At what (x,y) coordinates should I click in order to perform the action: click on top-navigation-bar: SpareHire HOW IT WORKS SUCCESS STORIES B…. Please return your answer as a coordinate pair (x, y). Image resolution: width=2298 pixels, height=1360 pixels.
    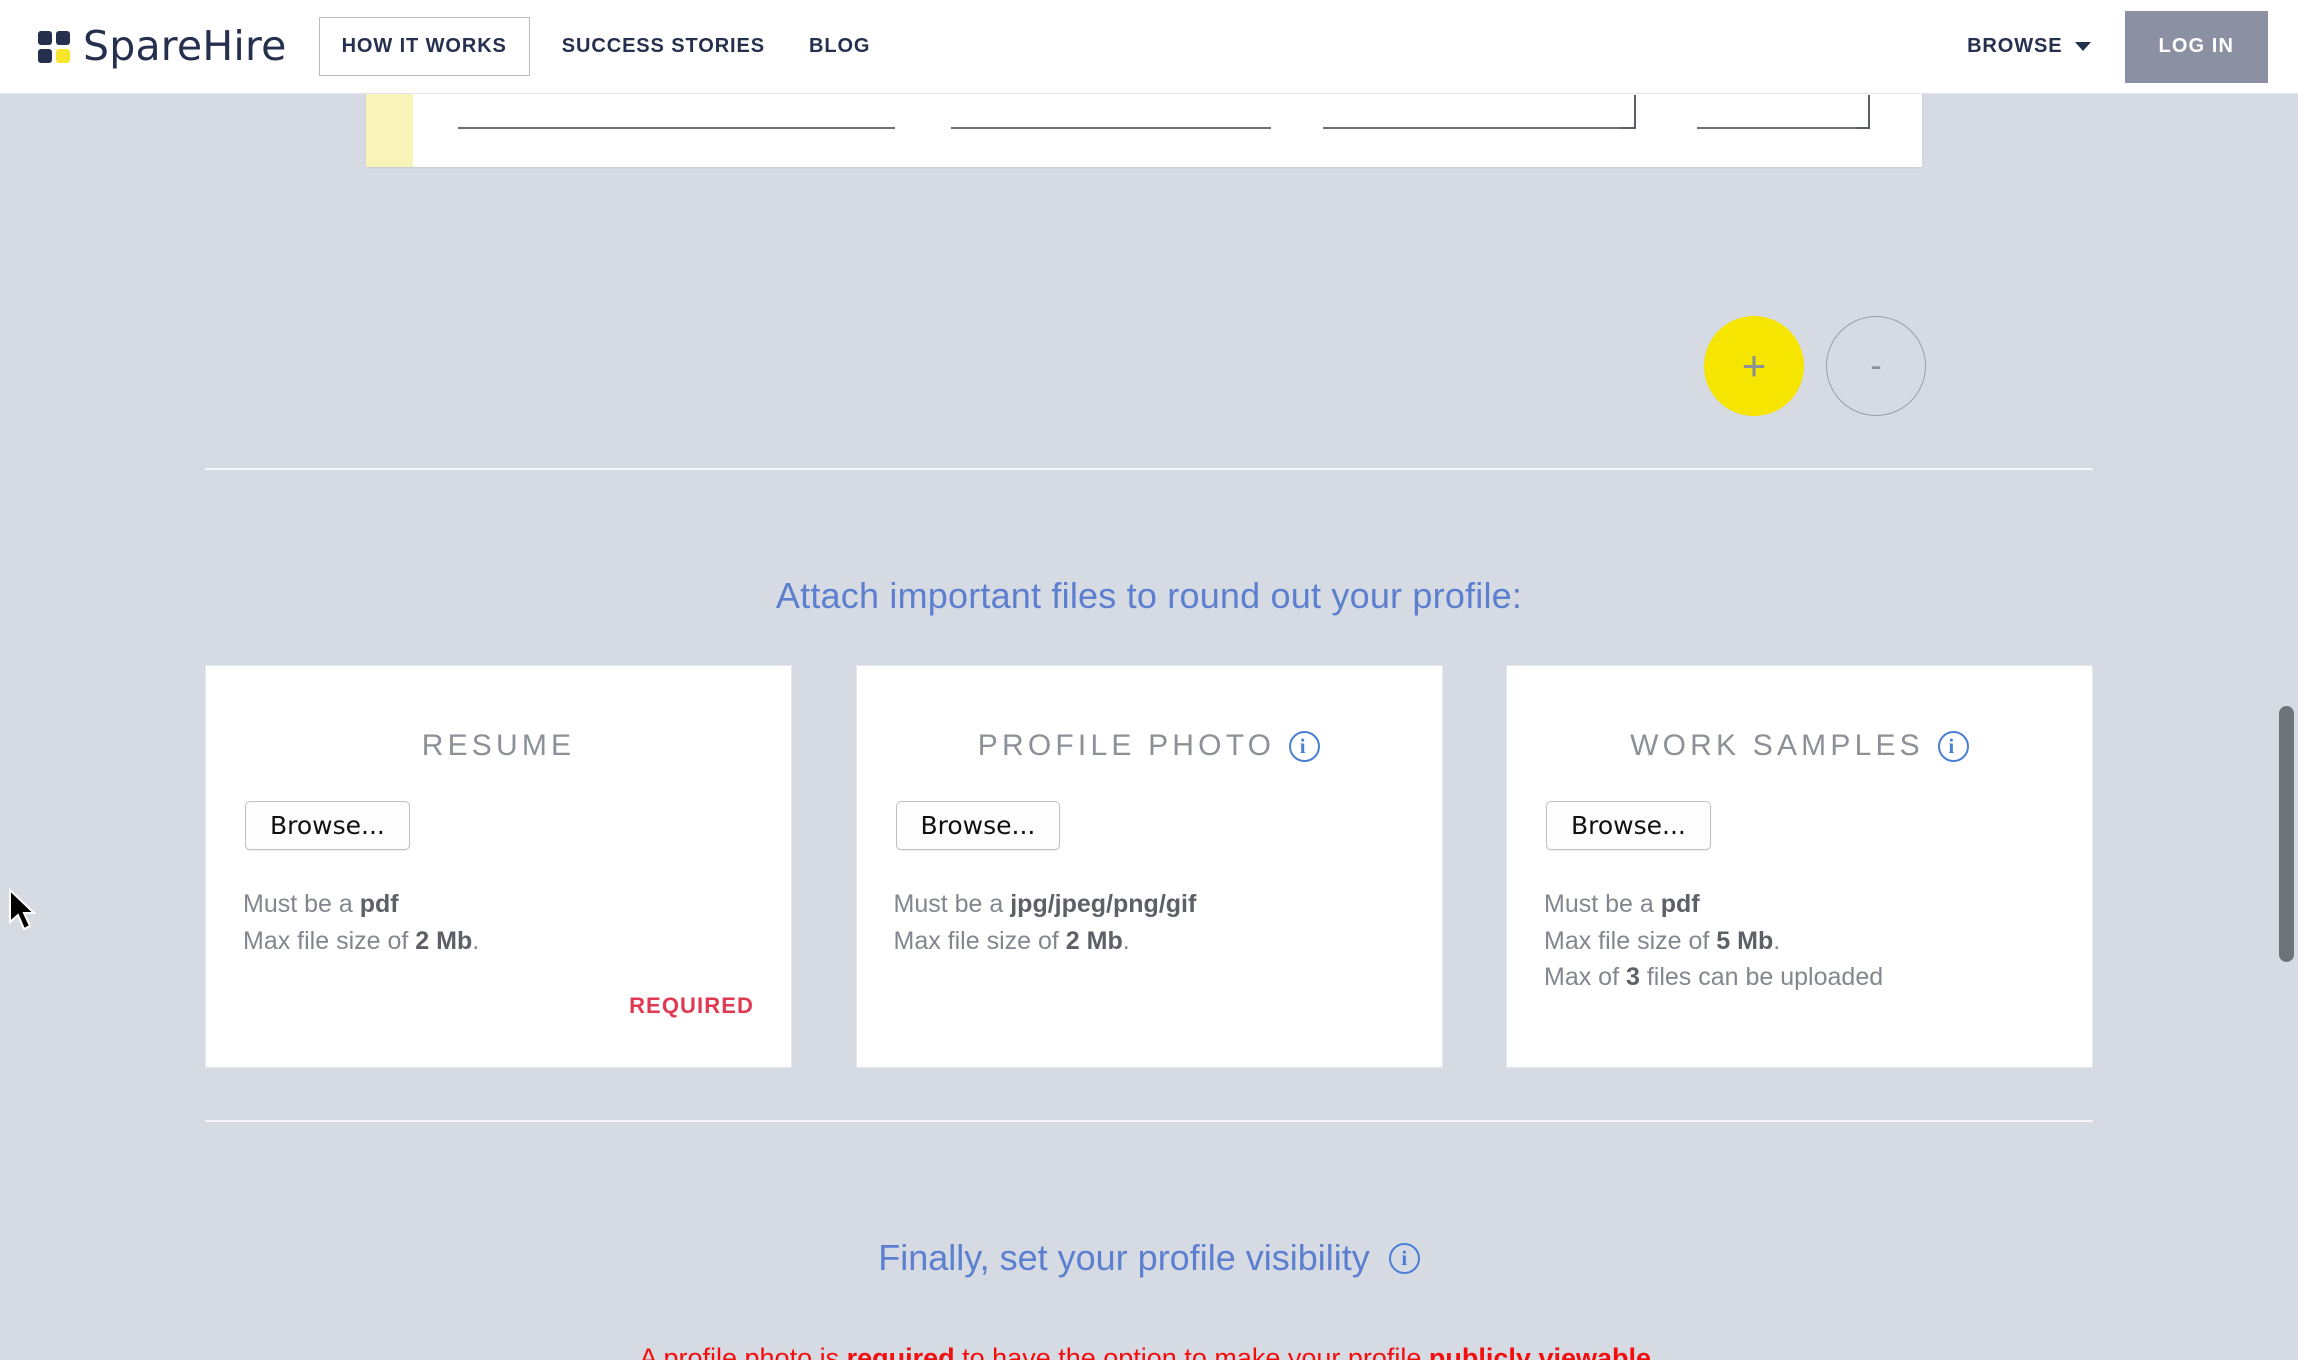
    Looking at the image, I should click on (1149, 47).